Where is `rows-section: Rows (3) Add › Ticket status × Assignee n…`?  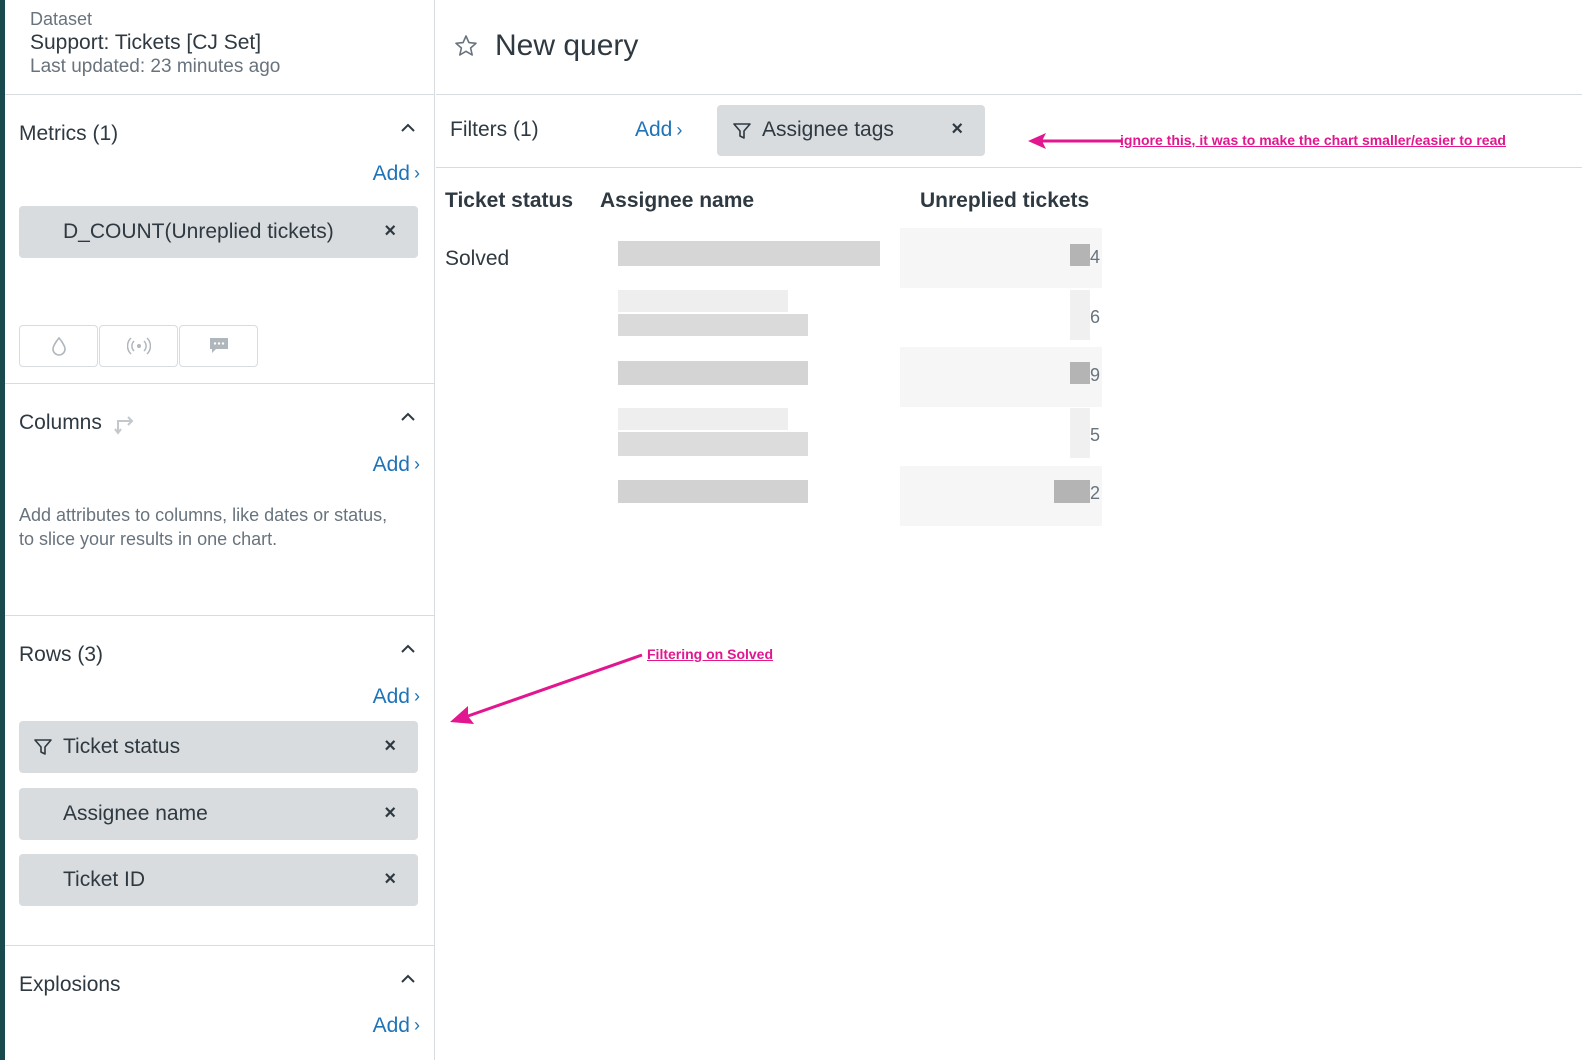
rows-section: Rows (3) Add › Ticket status × Assignee n… is located at coordinates (219, 781).